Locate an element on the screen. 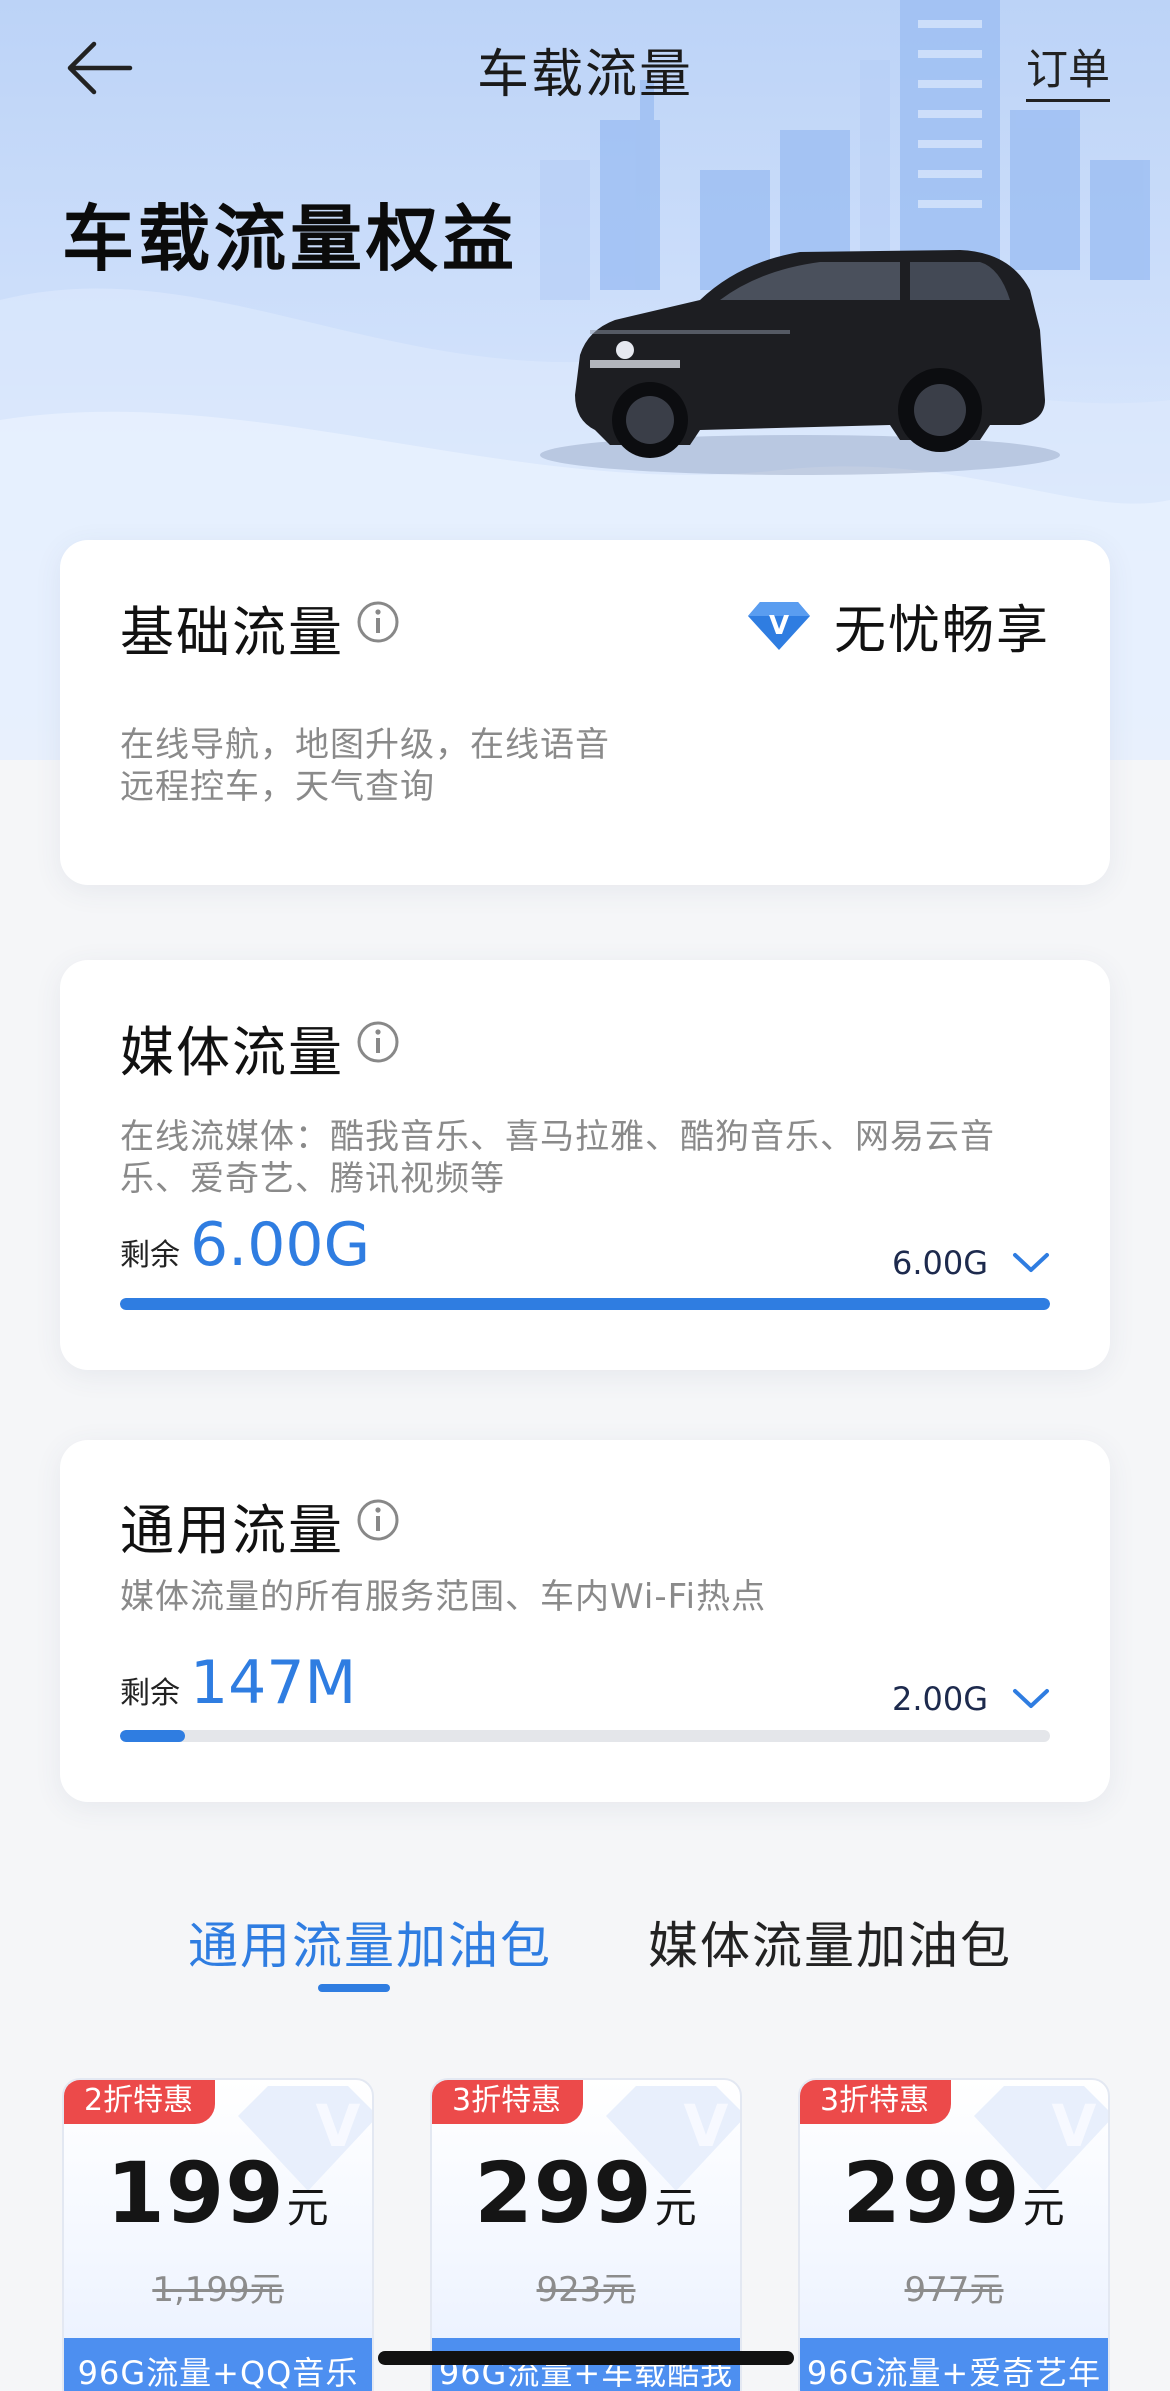  description-line: 在线导航，地图升级，在线语音 is located at coordinates (365, 745).